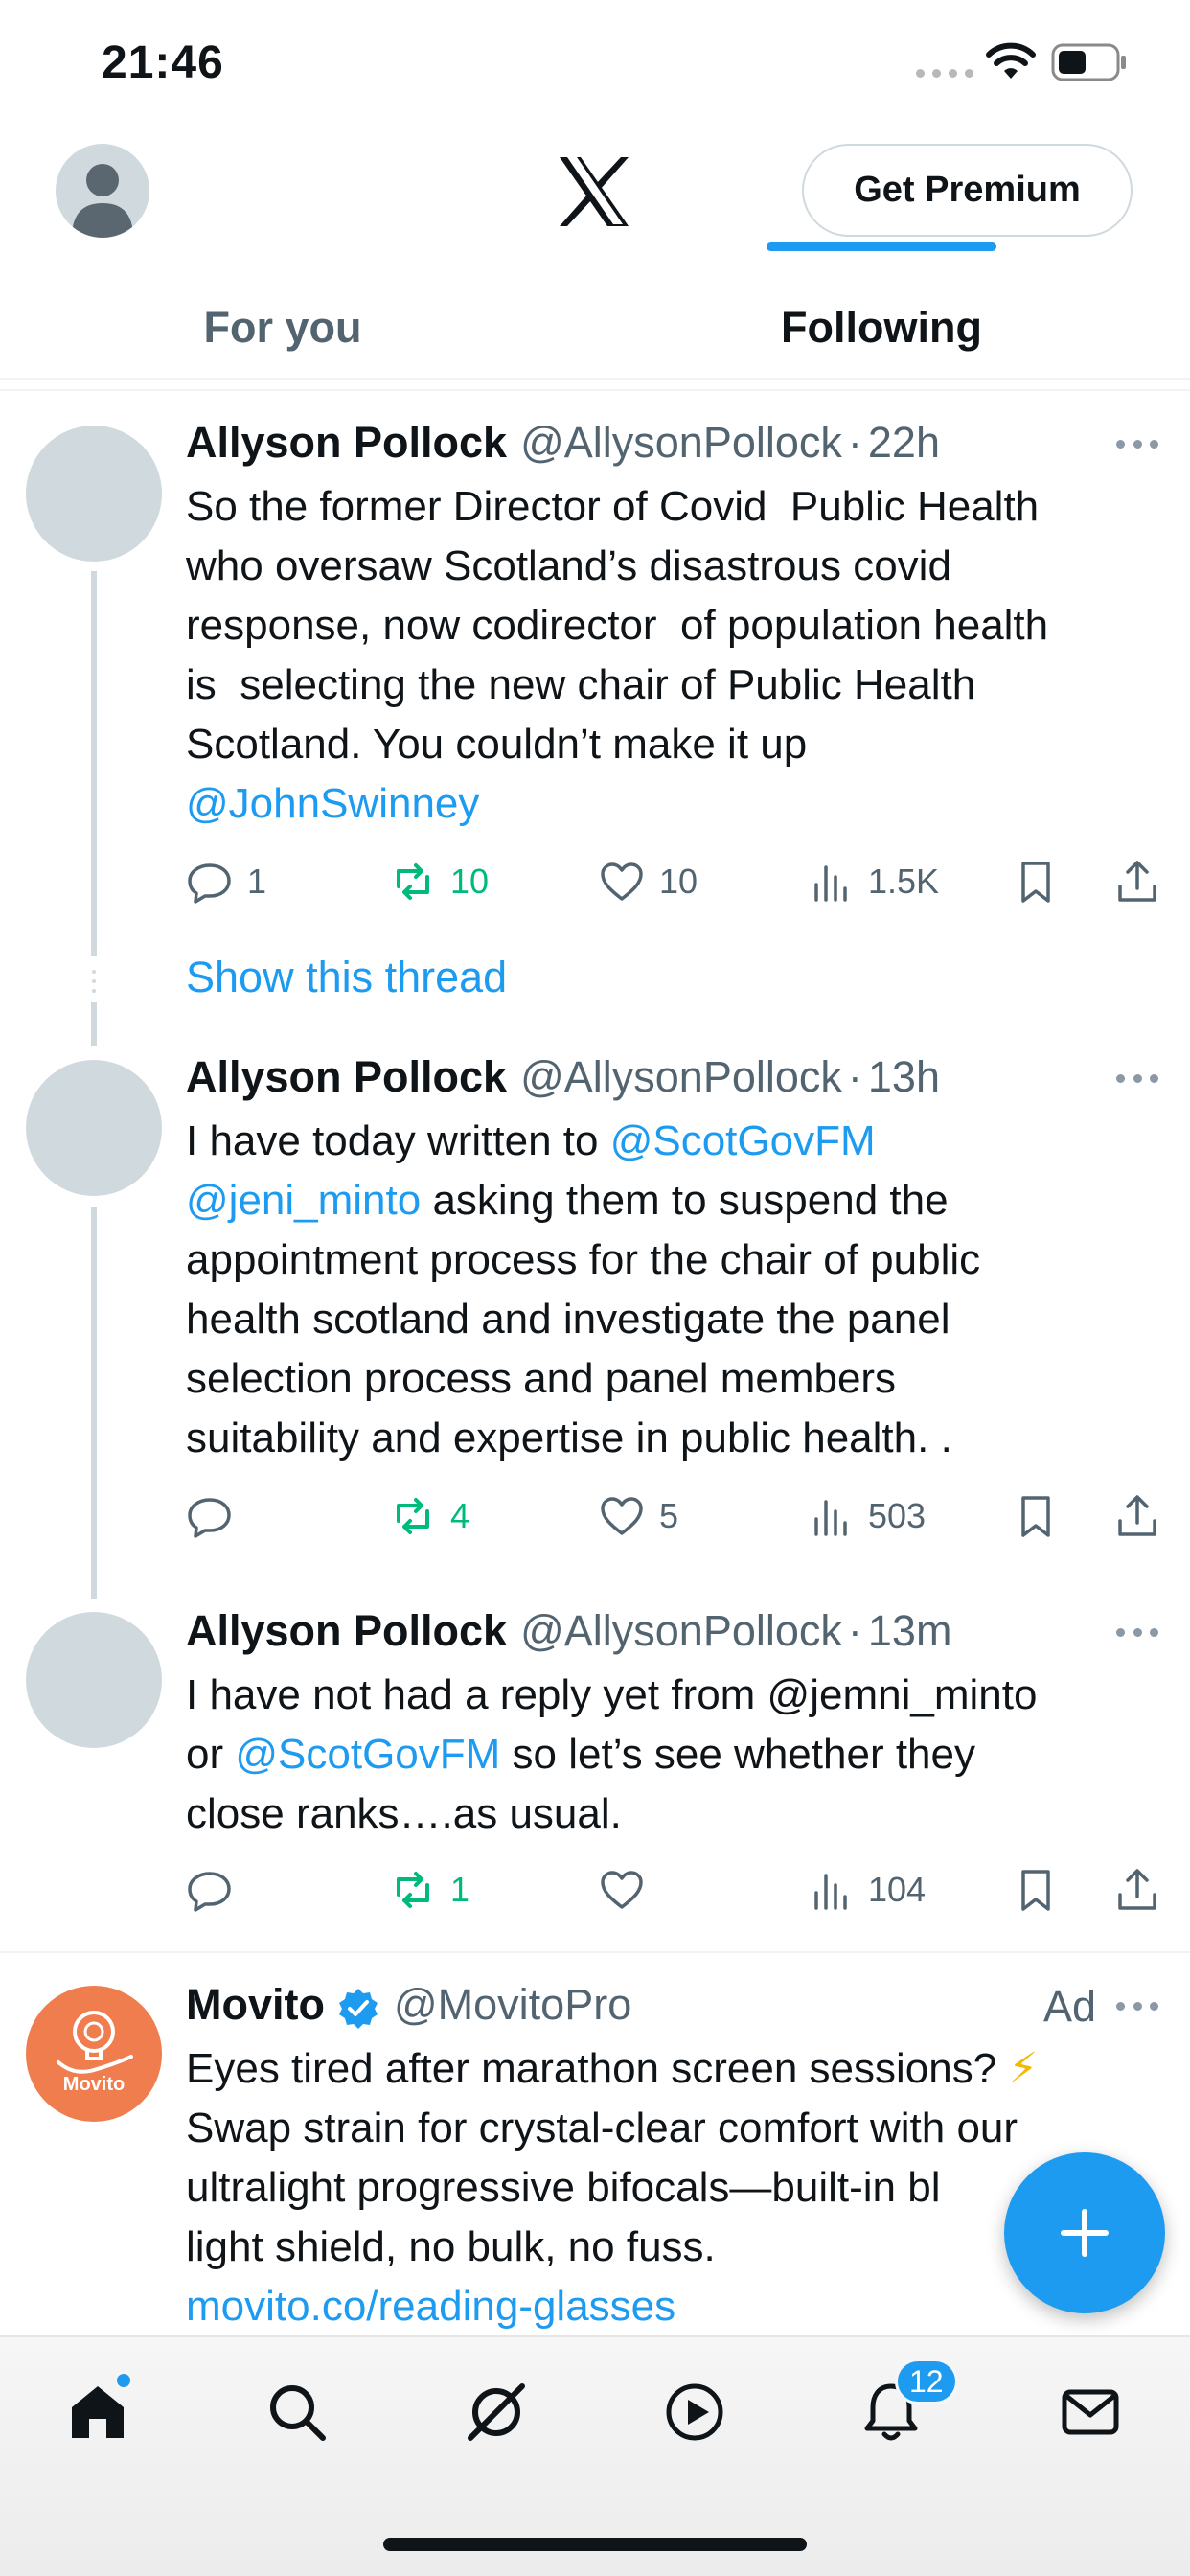 The image size is (1190, 2576). I want to click on tweet-actions: 1 104, so click(674, 1890).